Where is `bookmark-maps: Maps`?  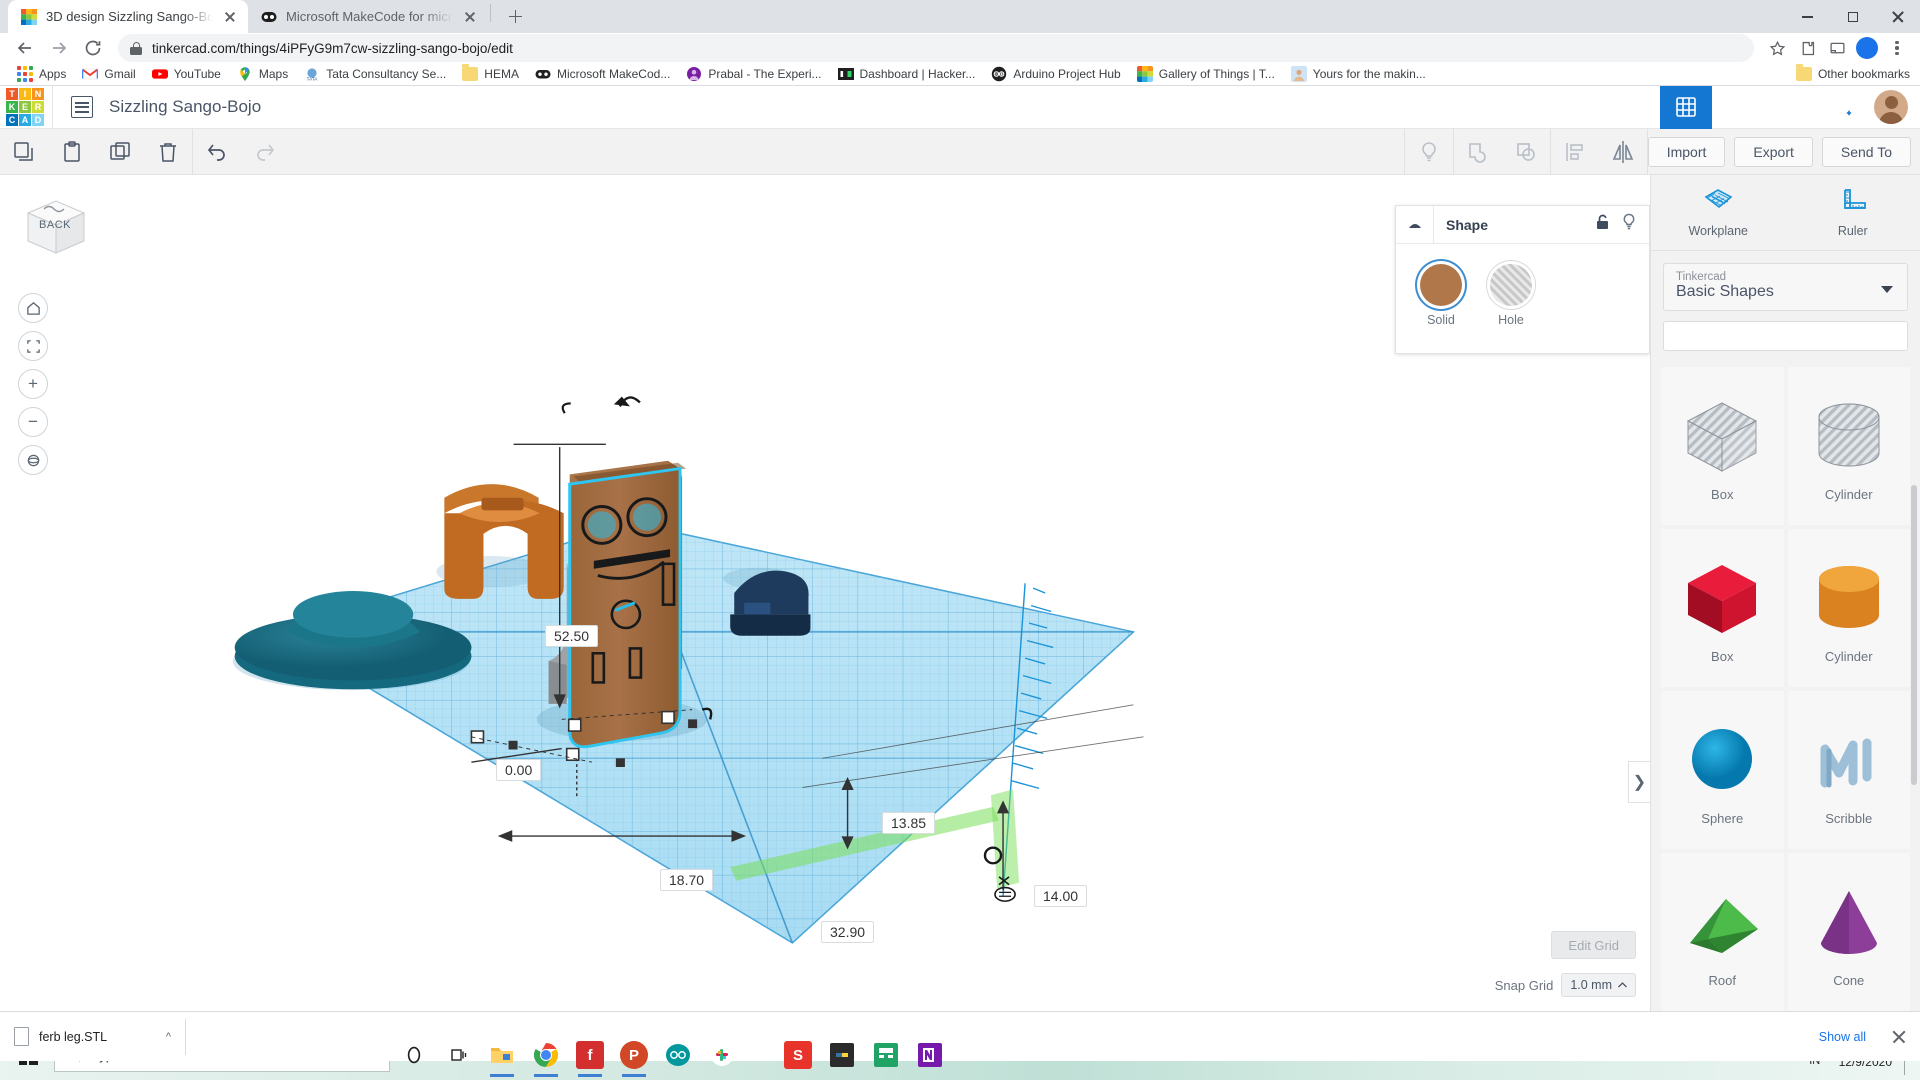
bookmark-maps: Maps is located at coordinates (262, 74).